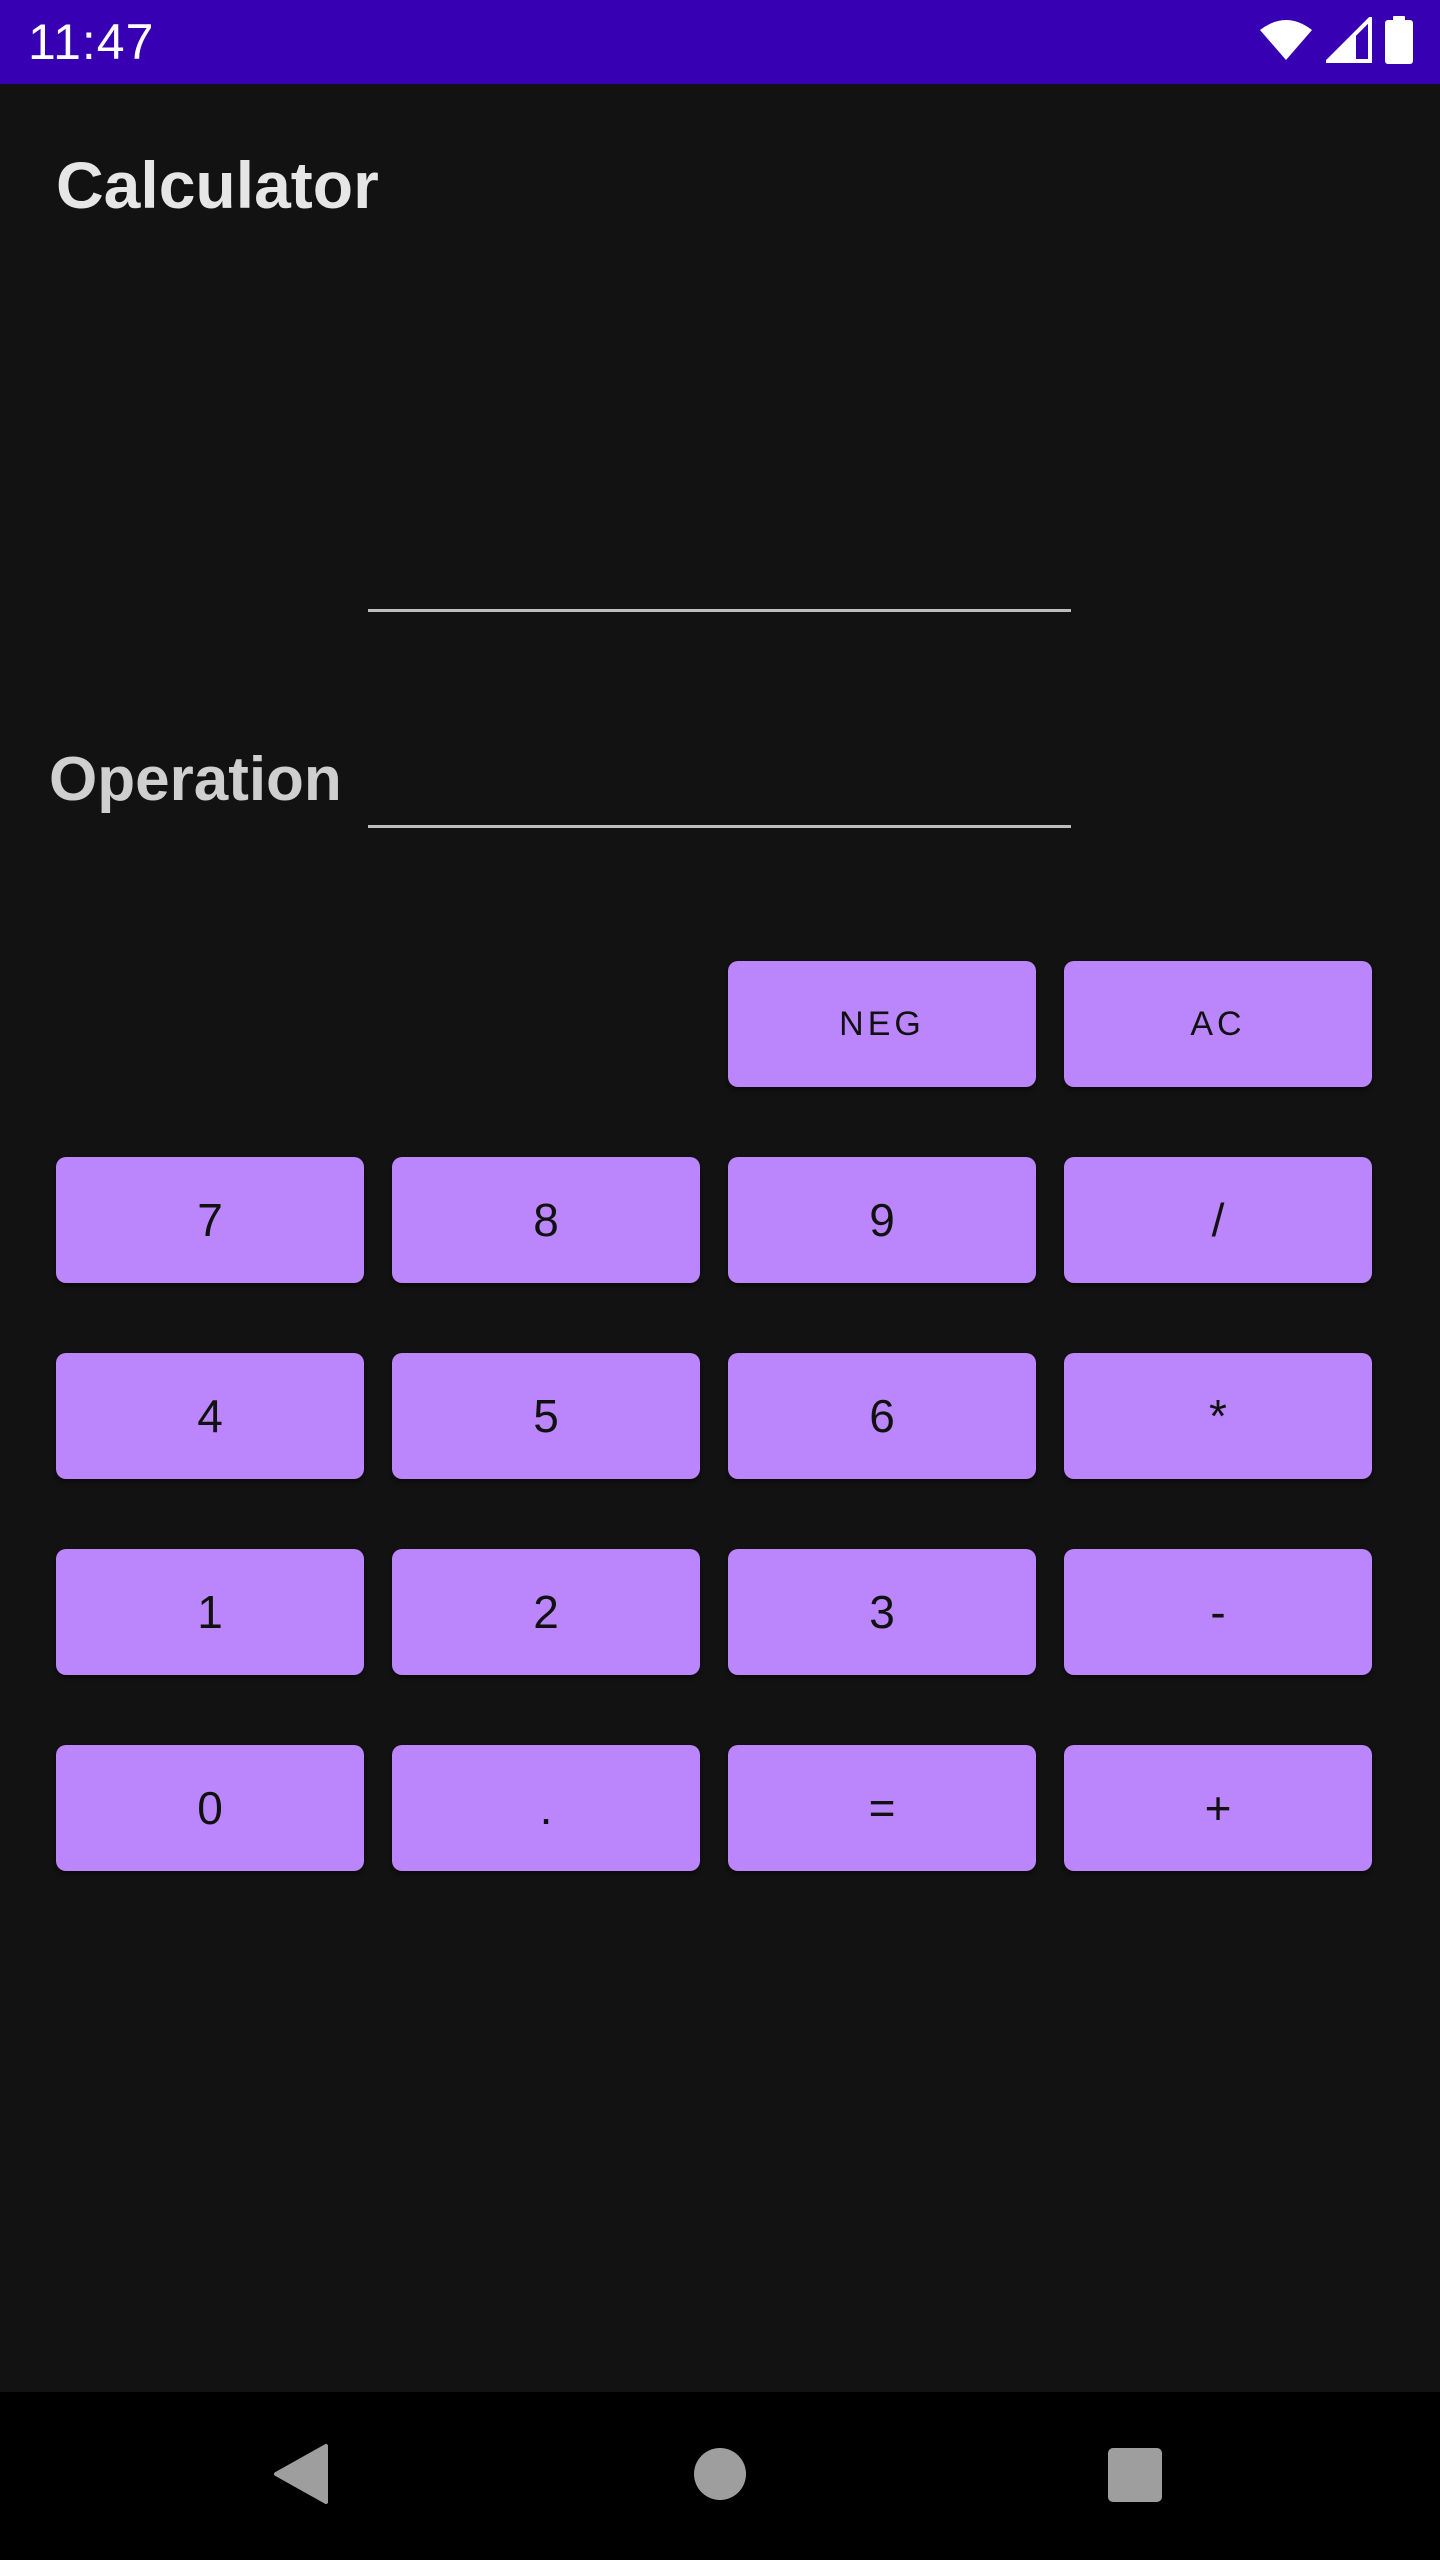 This screenshot has height=2560, width=1440. What do you see at coordinates (719, 782) in the screenshot?
I see `new-number-field` at bounding box center [719, 782].